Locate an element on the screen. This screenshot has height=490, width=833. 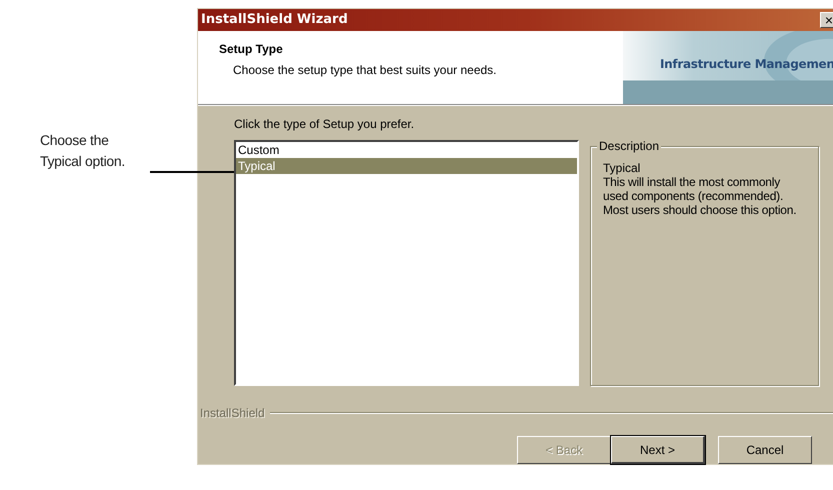
callout-text: Choose the Typical option. is located at coordinates (83, 151).